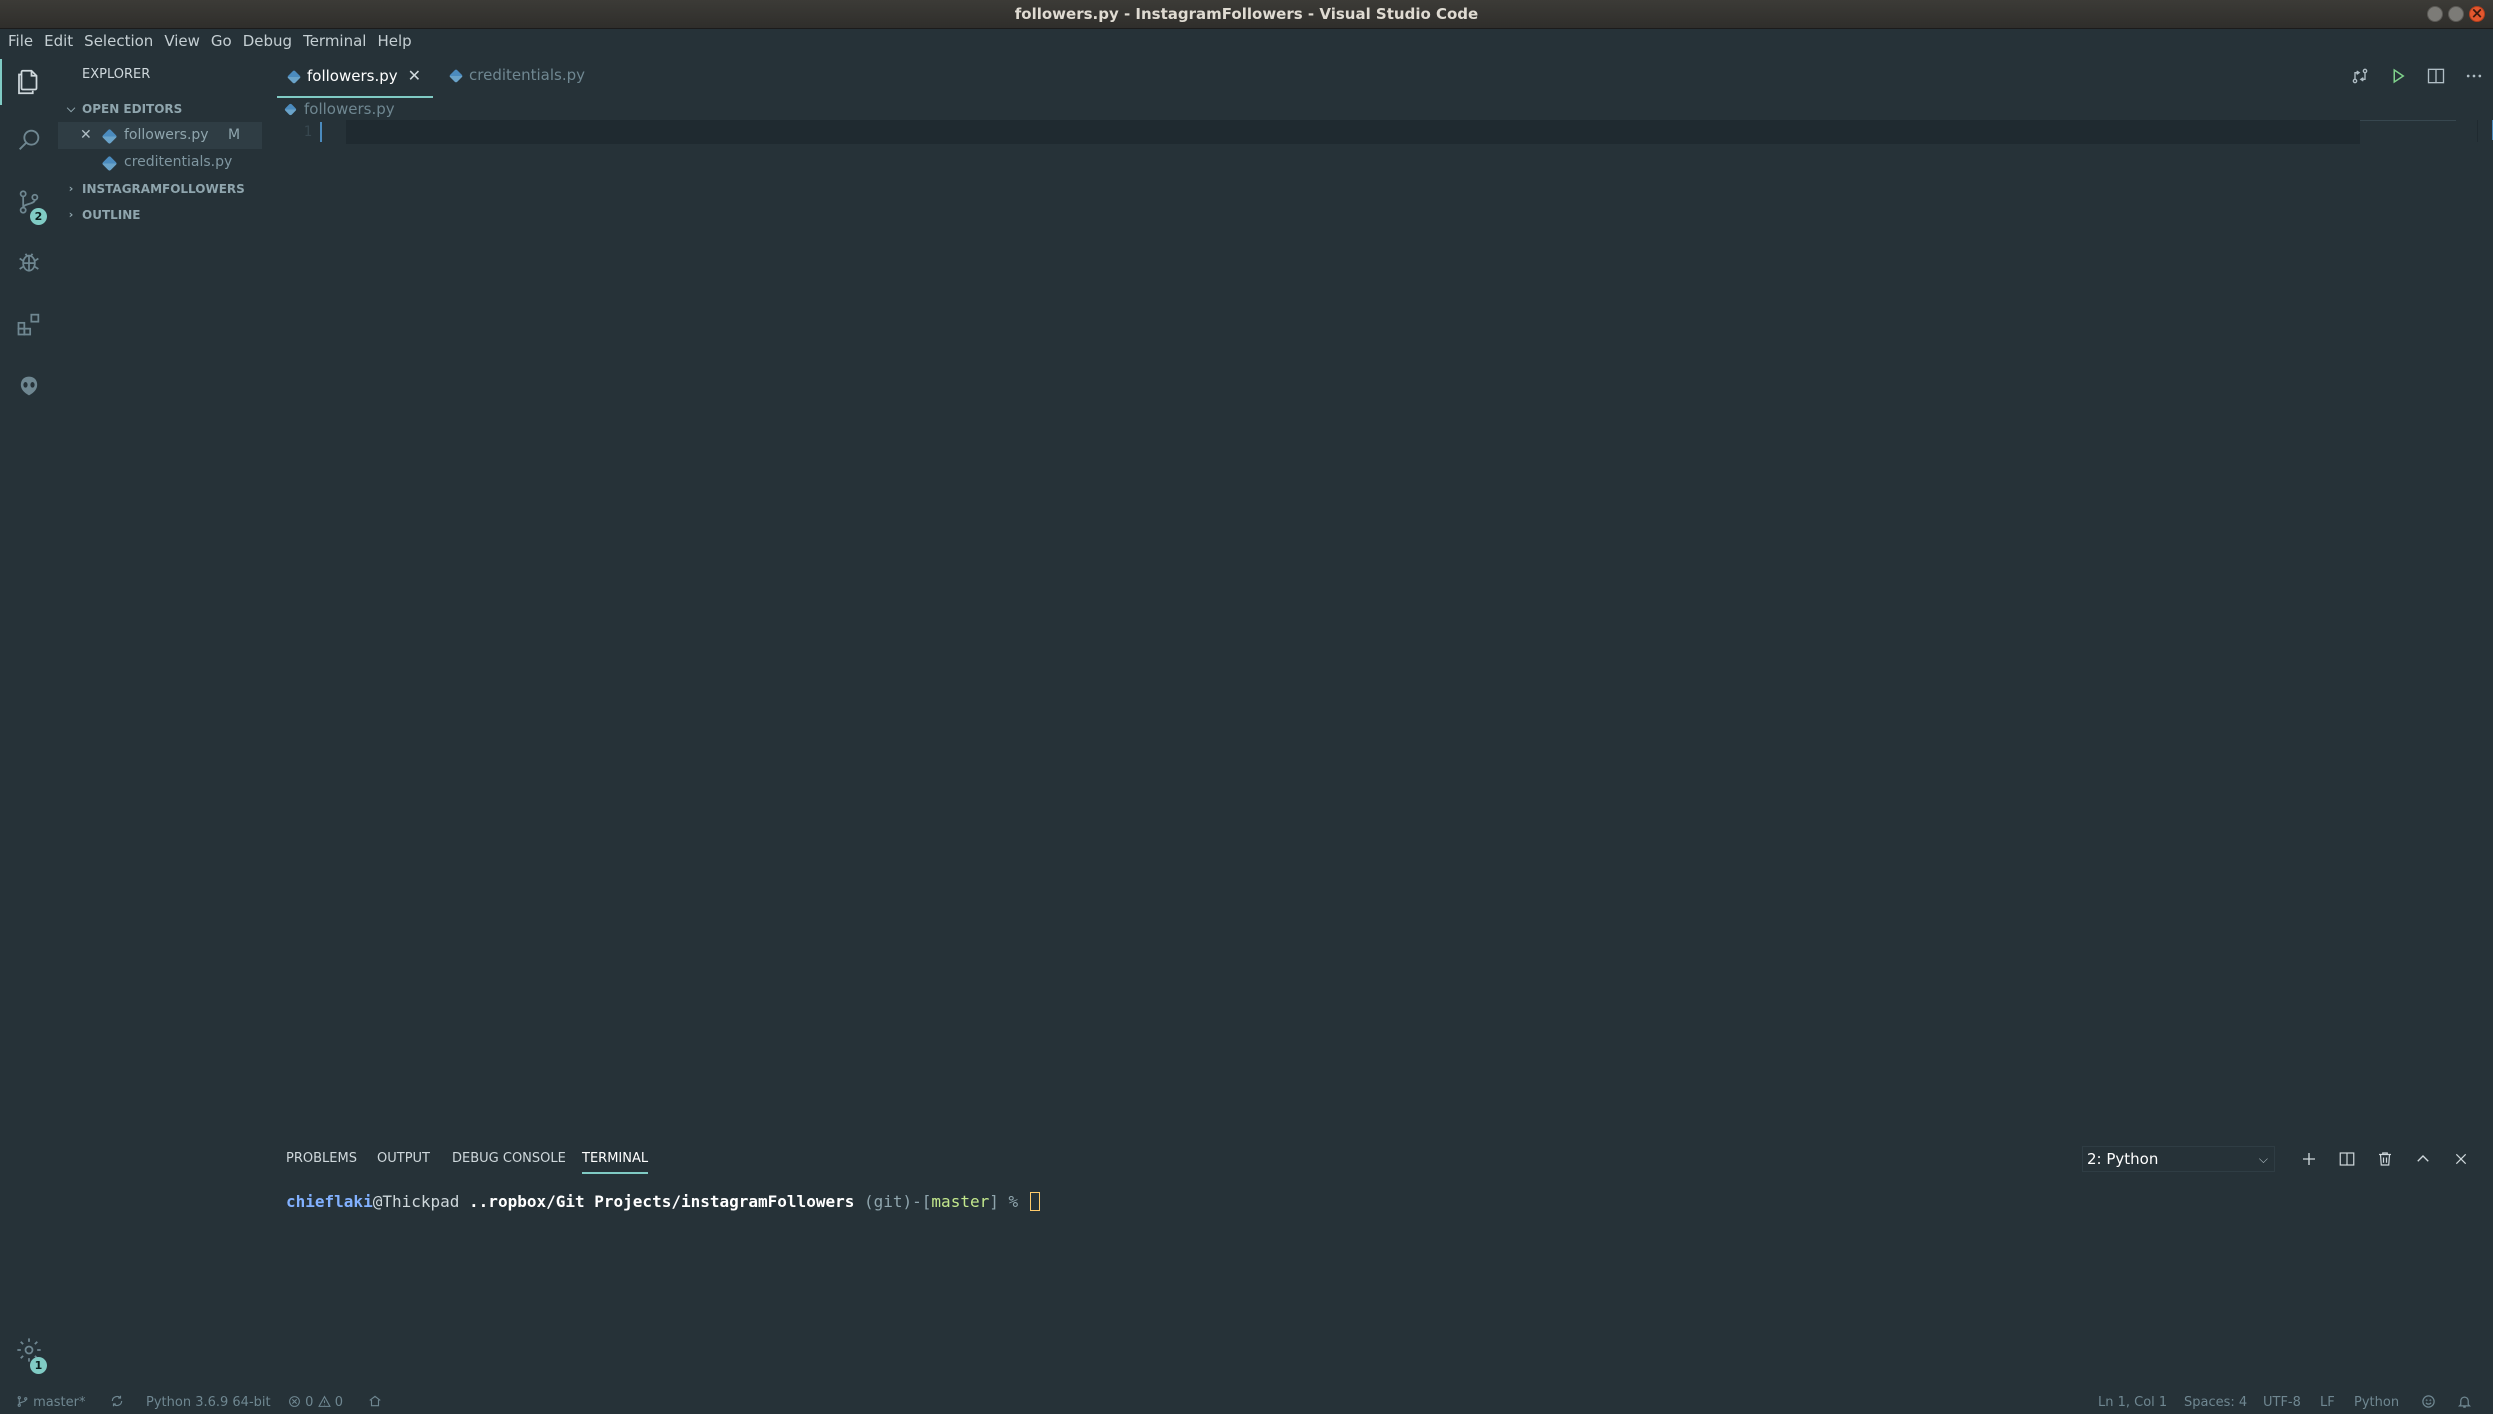  What do you see at coordinates (509, 1161) in the screenshot?
I see `tab-debug-console: DEBUG CONSOLE` at bounding box center [509, 1161].